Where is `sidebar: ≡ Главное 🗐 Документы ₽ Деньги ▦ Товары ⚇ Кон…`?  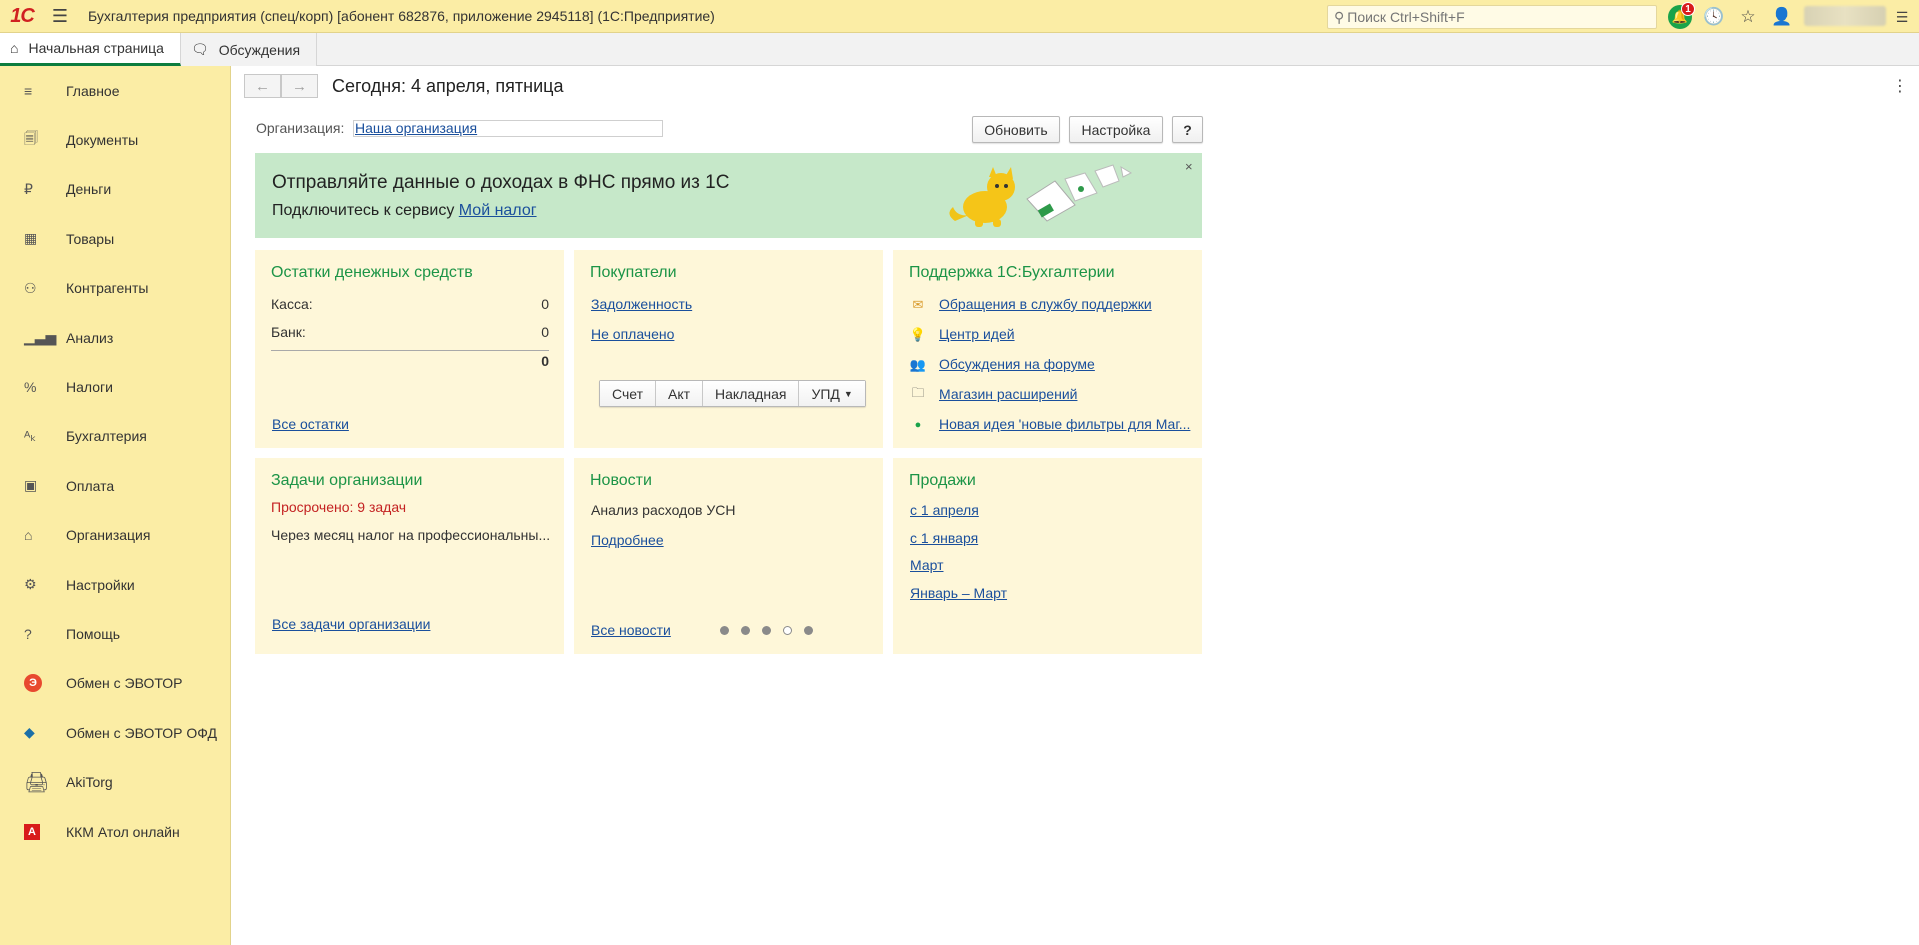
sidebar: ≡ Главное 🗐 Документы ₽ Деньги ▦ Товары ⚇ Кон… is located at coordinates (115, 505).